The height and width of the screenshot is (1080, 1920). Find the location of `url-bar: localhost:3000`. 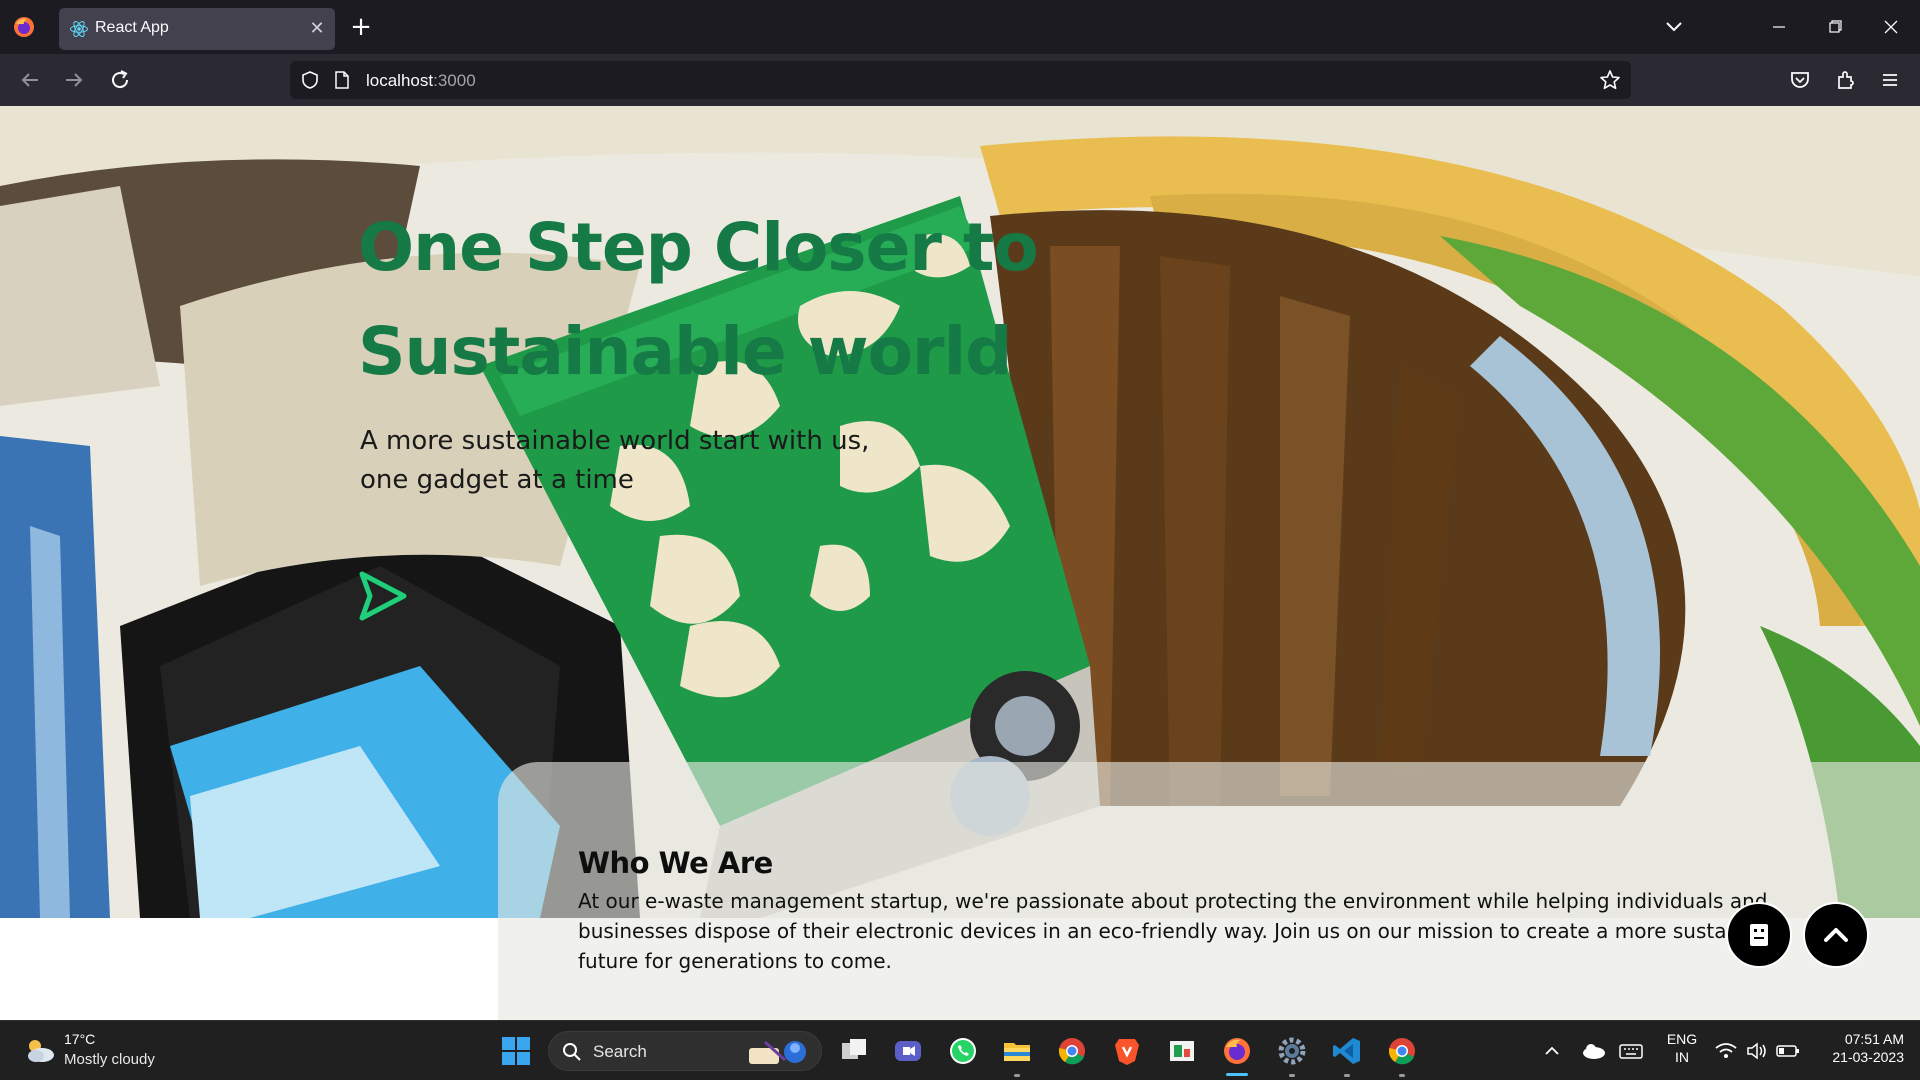

url-bar: localhost:3000 is located at coordinates (960, 80).